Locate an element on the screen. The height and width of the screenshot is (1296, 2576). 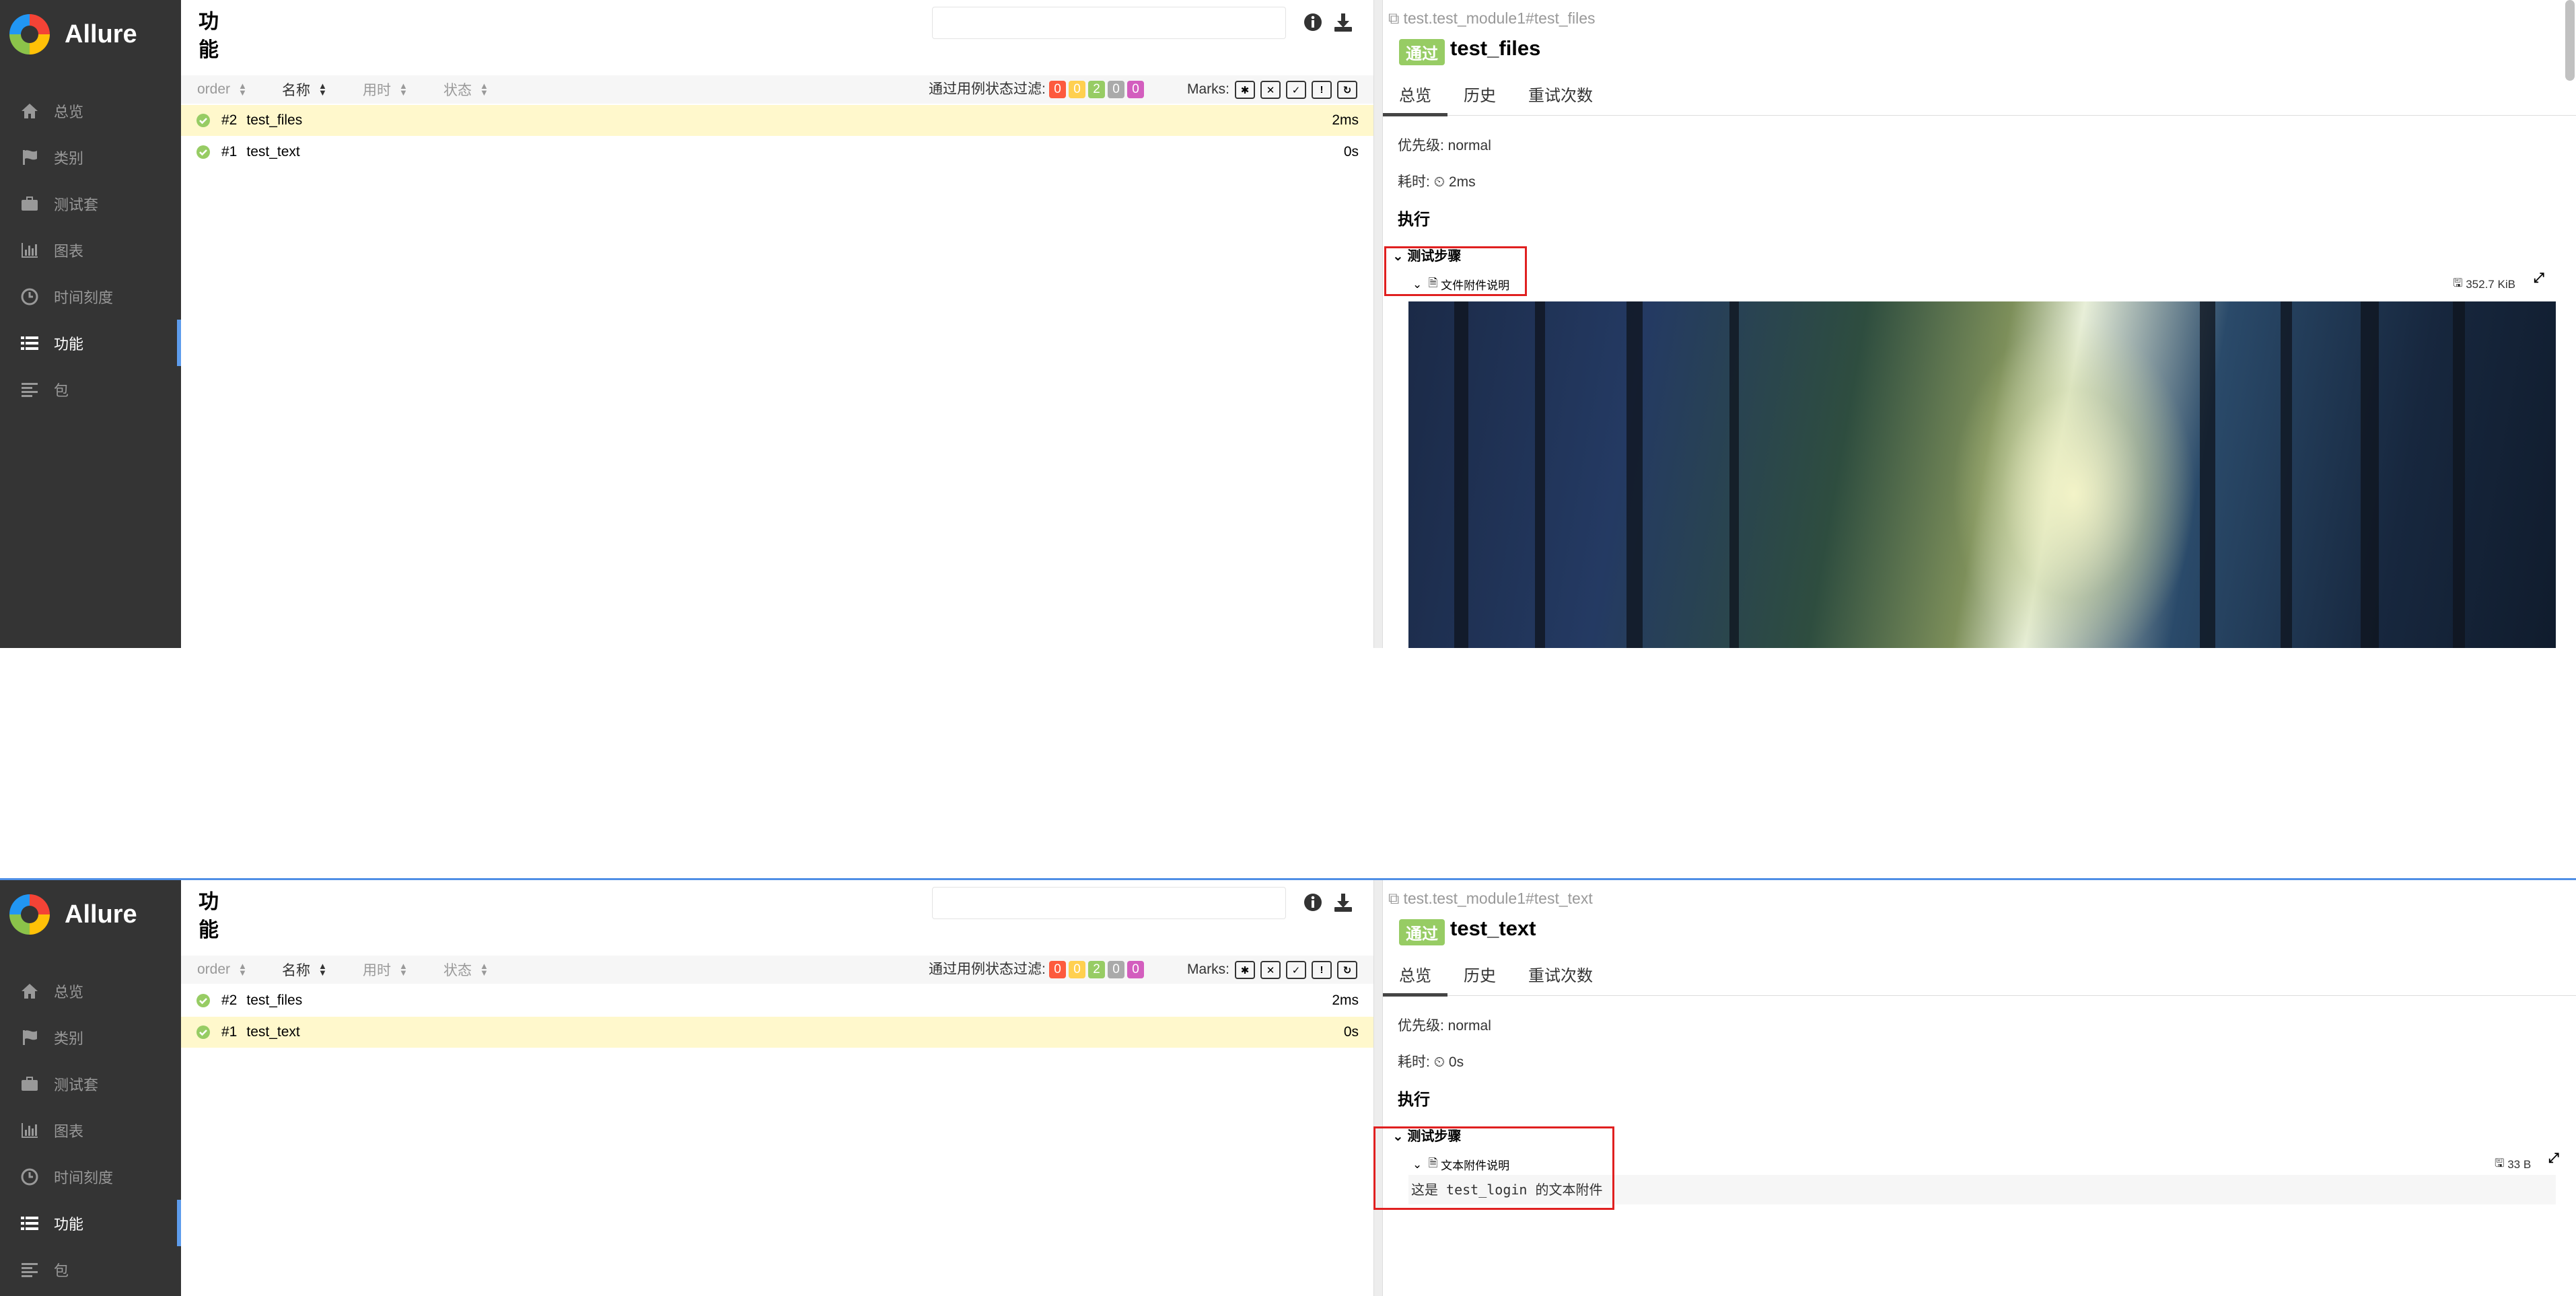
marks-buttons: ✱ ✕ ✓ ! ↻ is located at coordinates (1299, 970).